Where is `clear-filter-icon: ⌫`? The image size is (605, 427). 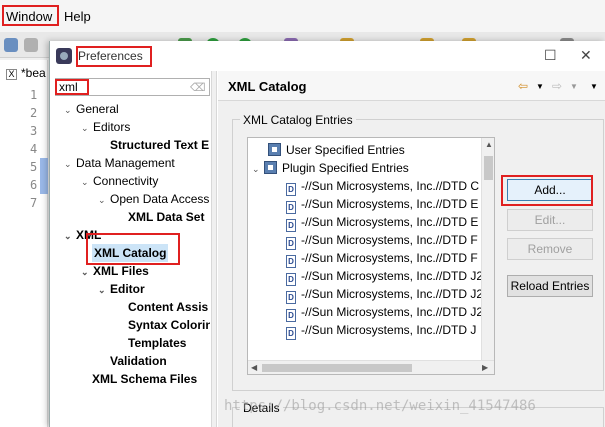
clear-filter-icon: ⌫ is located at coordinates (198, 87).